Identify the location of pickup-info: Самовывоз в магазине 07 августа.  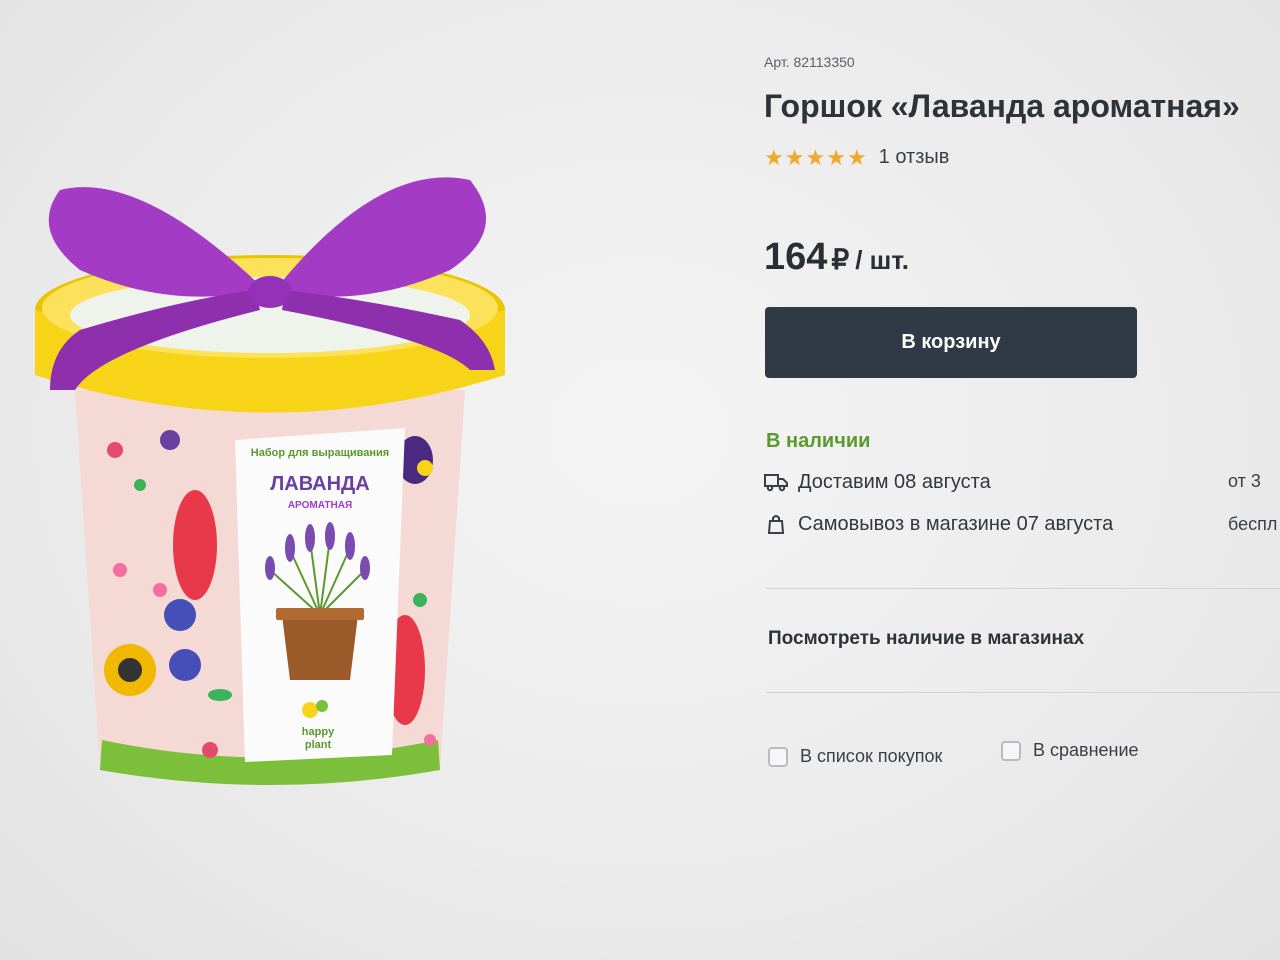
(938, 524).